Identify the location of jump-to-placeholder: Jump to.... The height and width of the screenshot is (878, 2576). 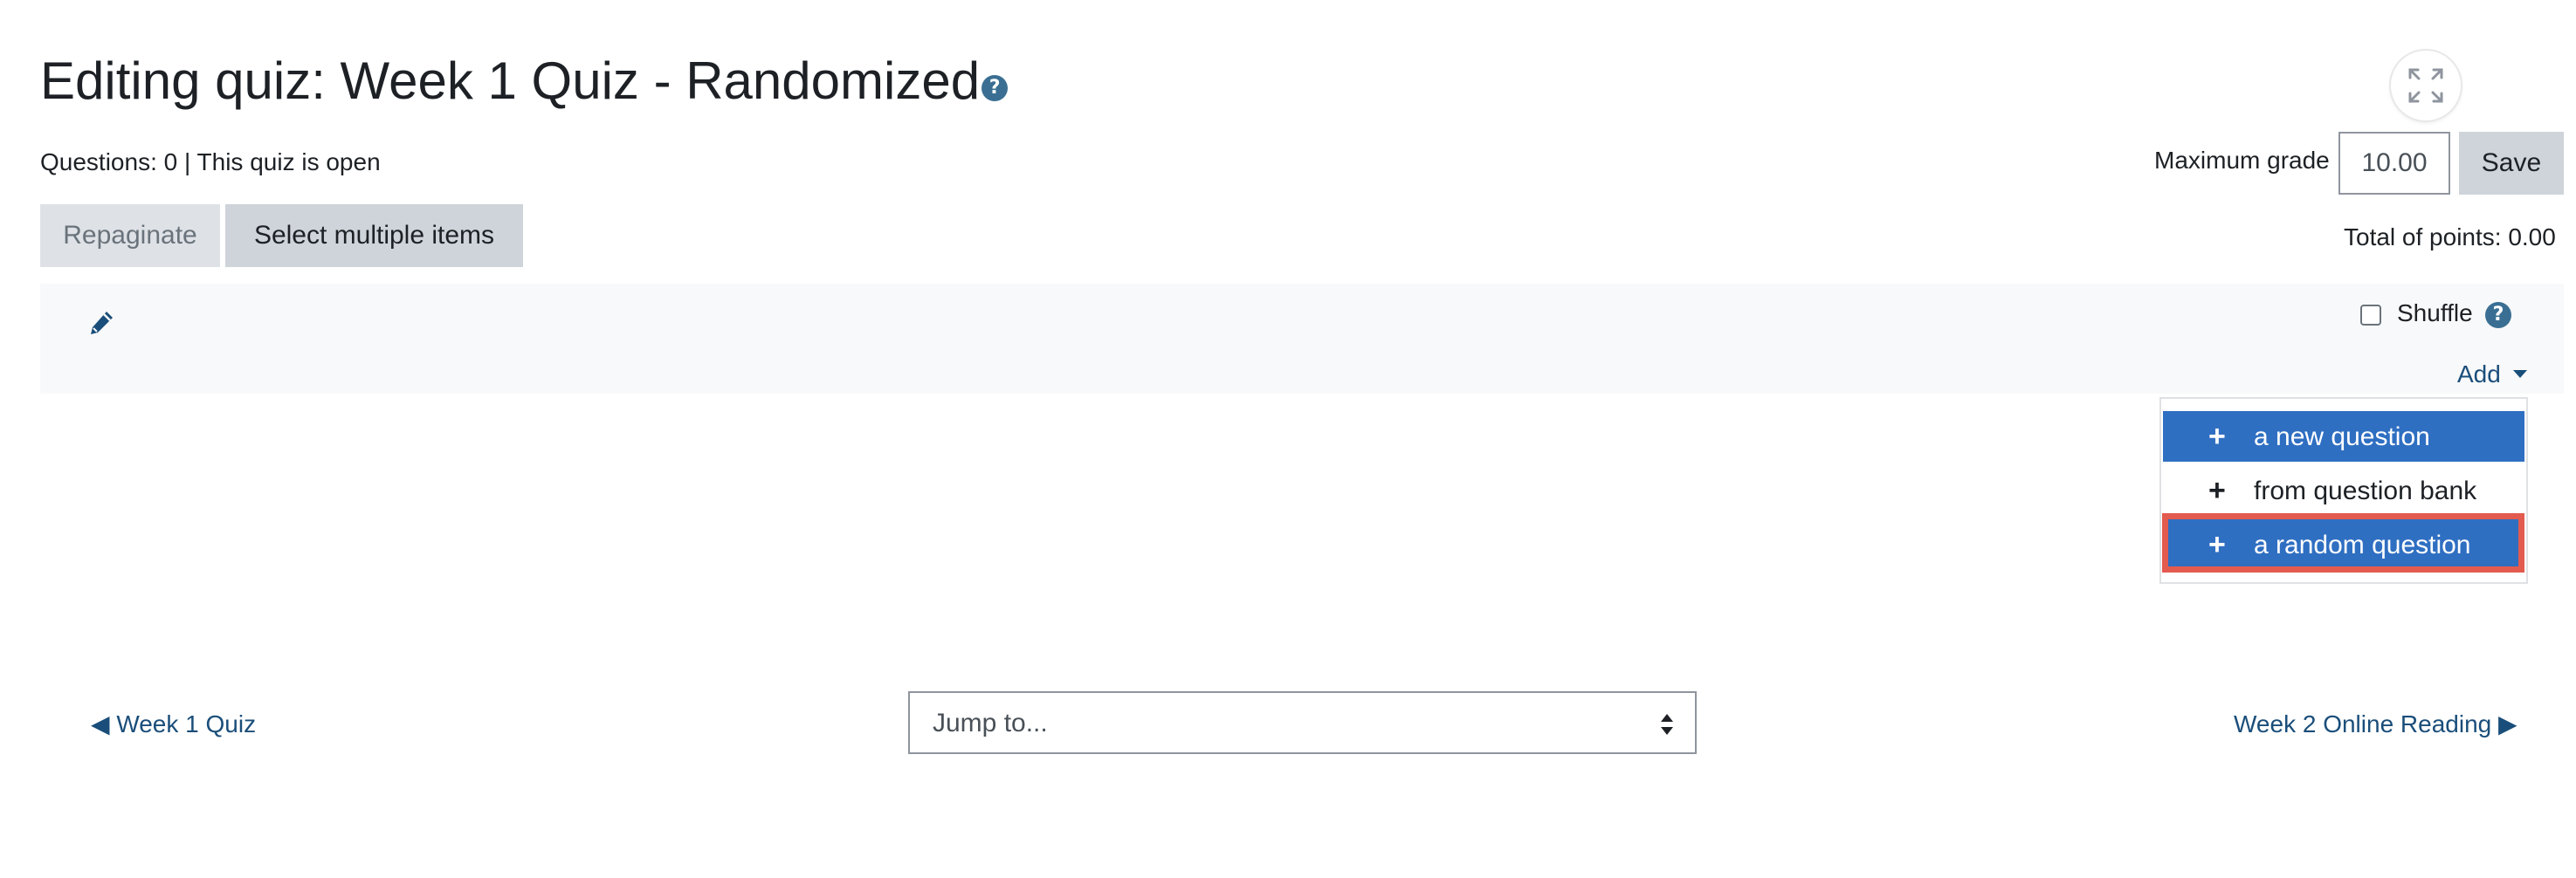
(990, 723).